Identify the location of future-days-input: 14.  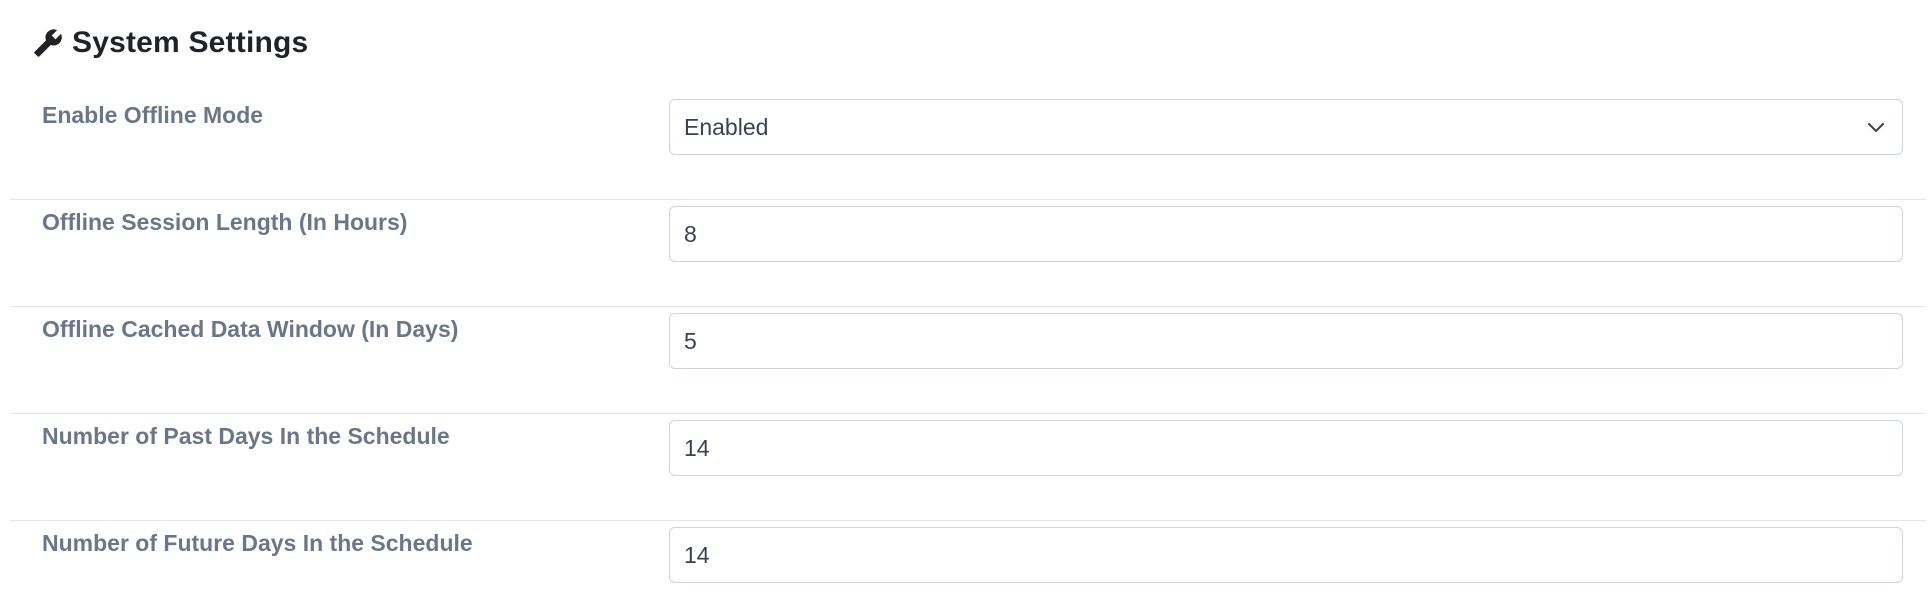
(1286, 555).